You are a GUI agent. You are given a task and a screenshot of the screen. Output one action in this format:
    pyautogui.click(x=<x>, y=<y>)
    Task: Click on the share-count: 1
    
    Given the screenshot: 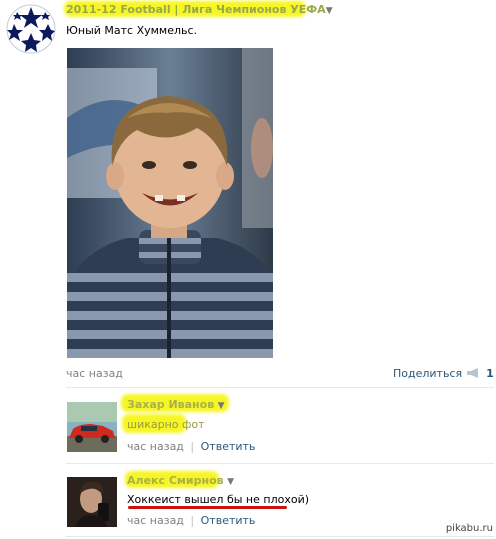 What is the action you would take?
    pyautogui.click(x=490, y=373)
    